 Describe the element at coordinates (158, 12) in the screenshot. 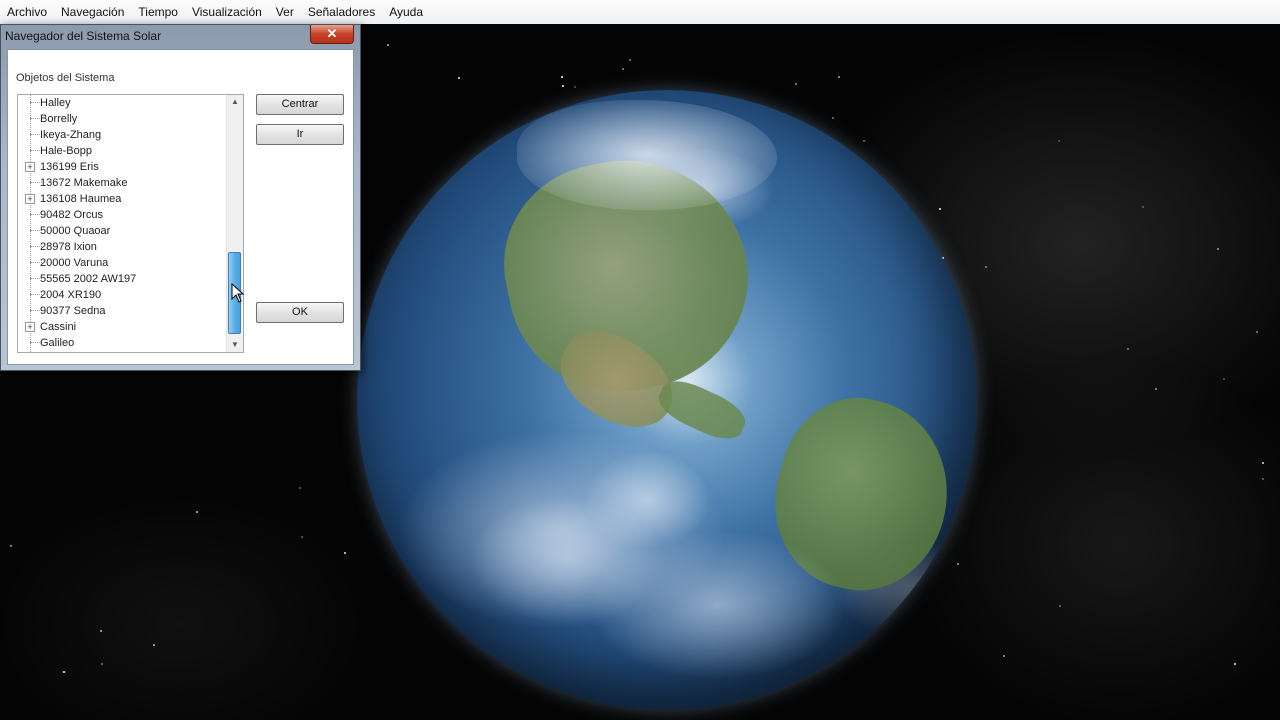

I see `menu-tiempo: Tiempo` at that location.